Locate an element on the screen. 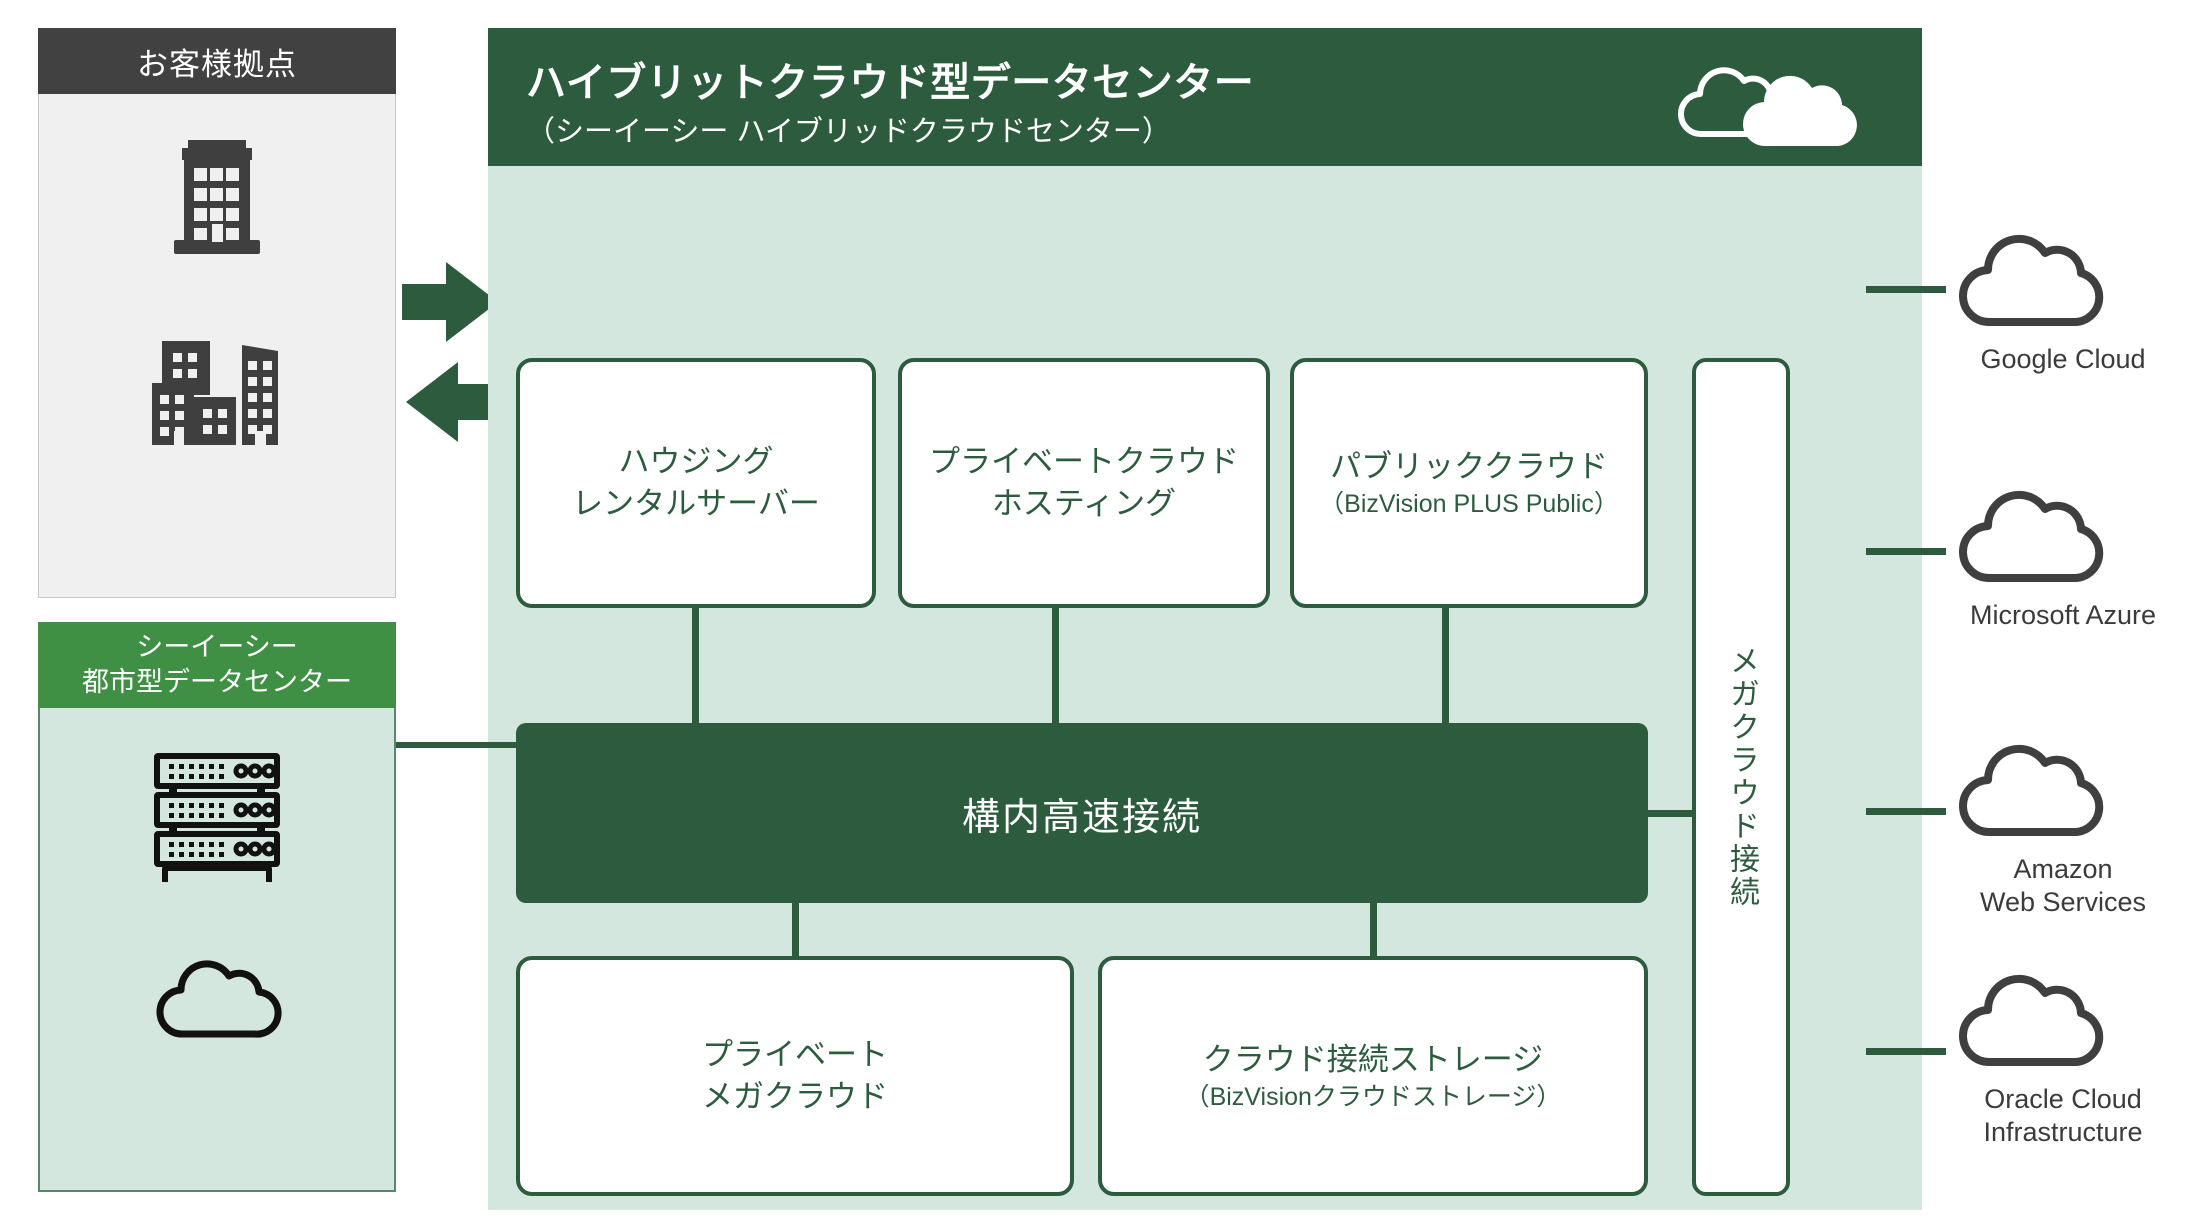 The image size is (2198, 1217). double-cloud-icon is located at coordinates (1771, 102).